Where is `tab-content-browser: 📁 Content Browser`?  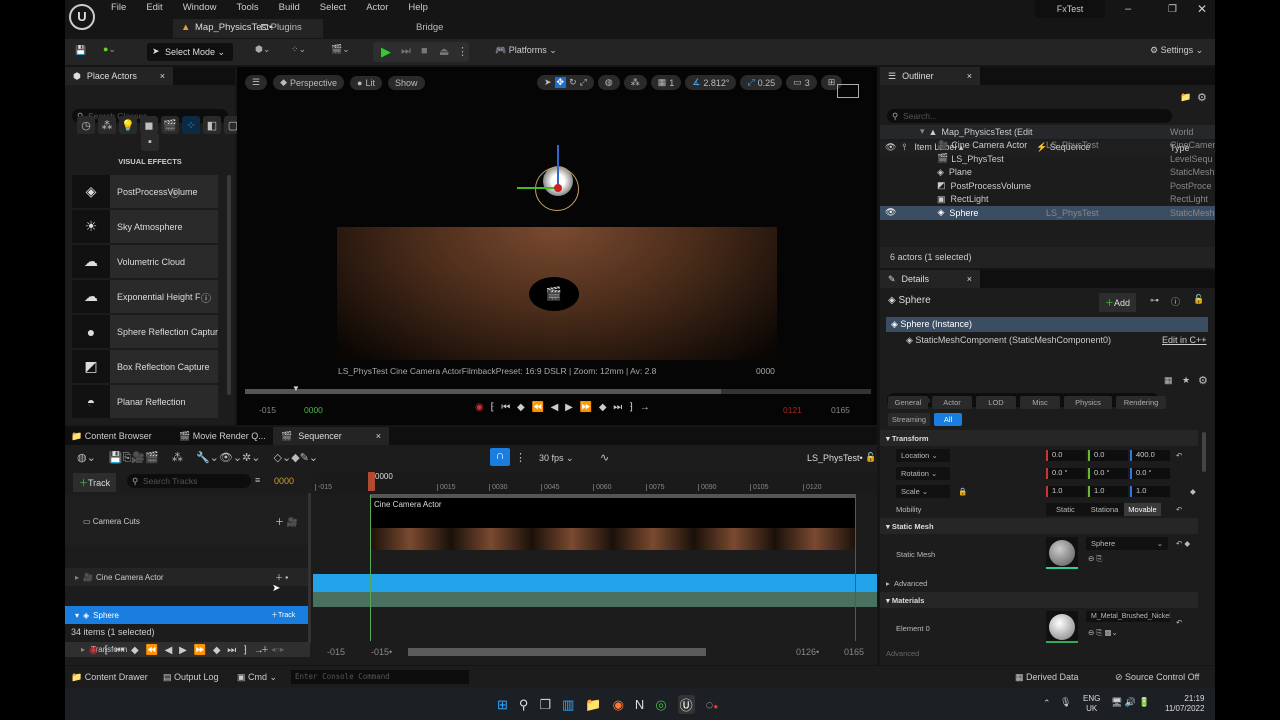
tab-content-browser: 📁 Content Browser is located at coordinates (111, 436).